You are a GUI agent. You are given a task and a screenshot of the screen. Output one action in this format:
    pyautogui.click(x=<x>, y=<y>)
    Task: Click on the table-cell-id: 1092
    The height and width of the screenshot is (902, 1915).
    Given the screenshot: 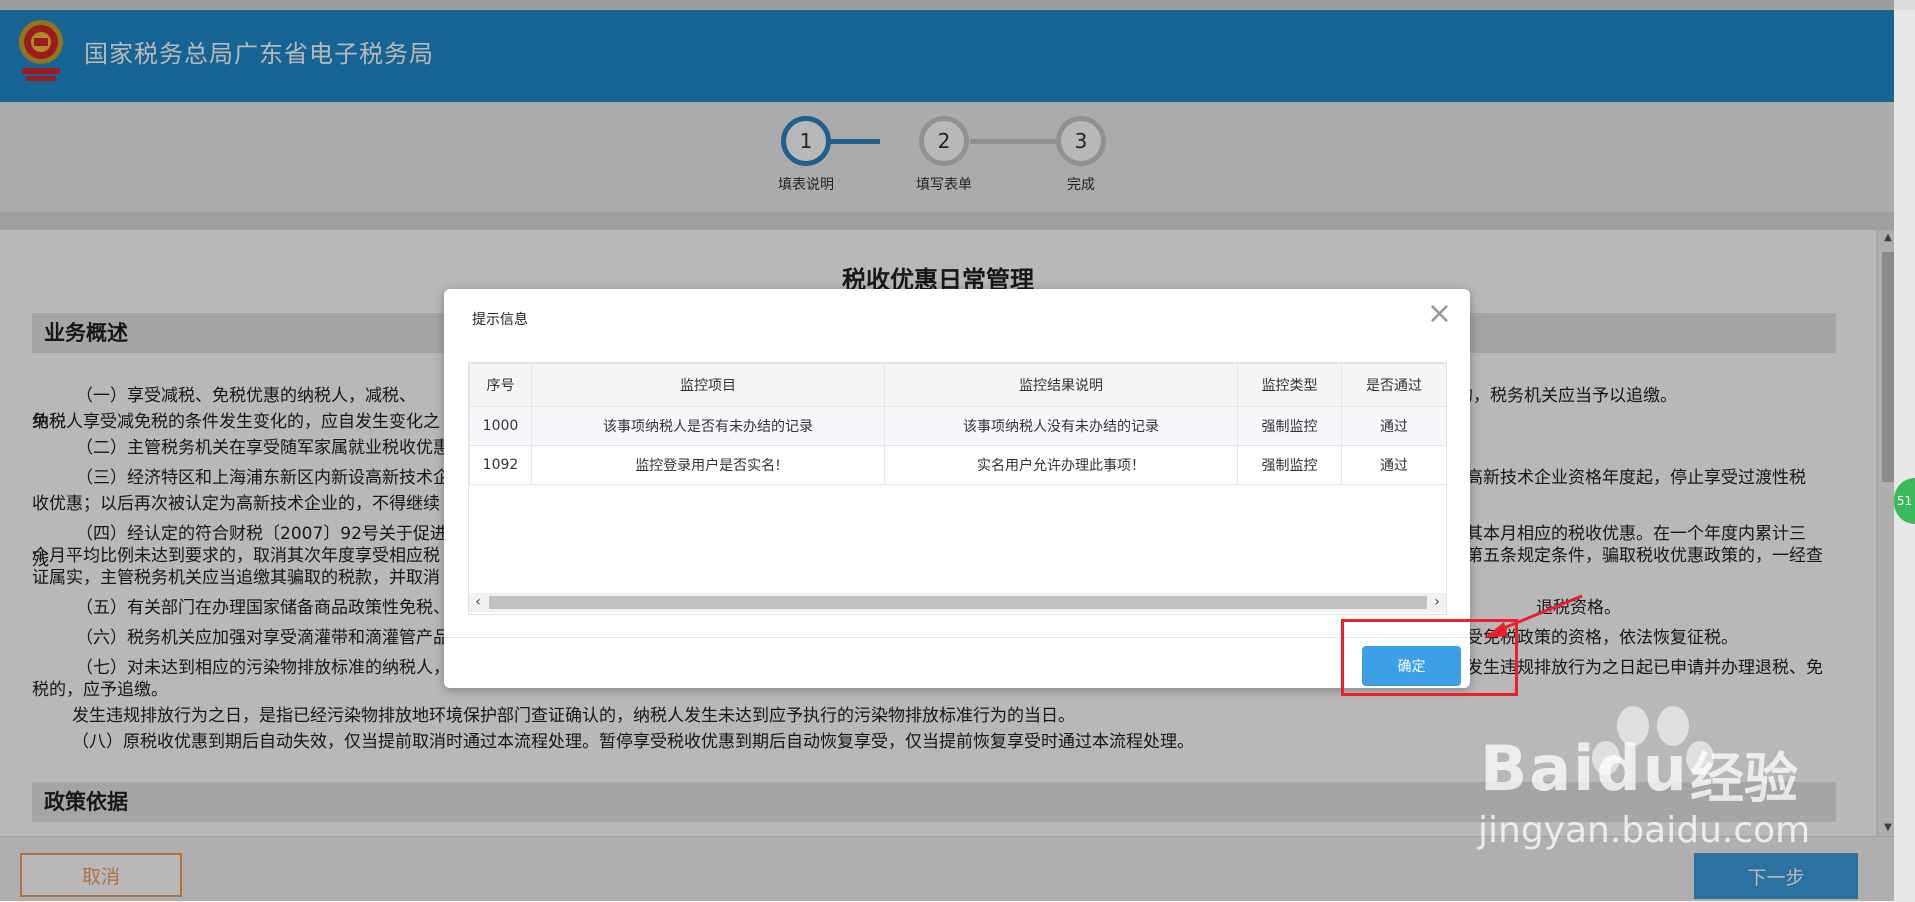 What is the action you would take?
    pyautogui.click(x=500, y=465)
    